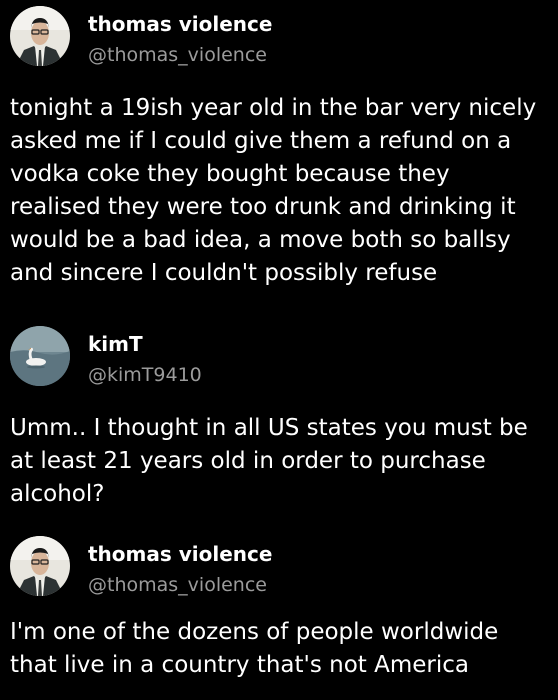 This screenshot has width=558, height=700. Describe the element at coordinates (280, 356) in the screenshot. I see `post-header: kimT @kimT9410` at that location.